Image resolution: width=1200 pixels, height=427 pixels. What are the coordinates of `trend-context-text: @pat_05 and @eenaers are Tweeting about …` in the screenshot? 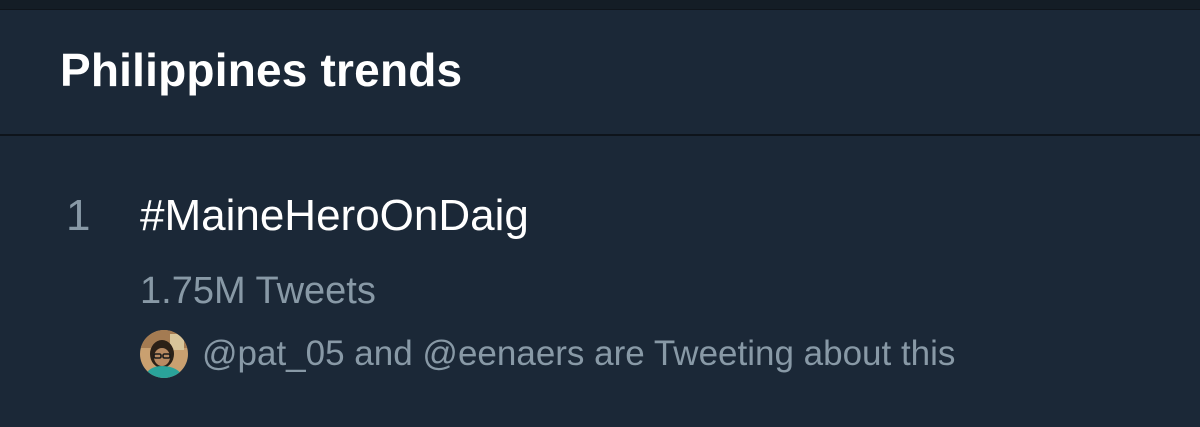 It's located at (579, 353).